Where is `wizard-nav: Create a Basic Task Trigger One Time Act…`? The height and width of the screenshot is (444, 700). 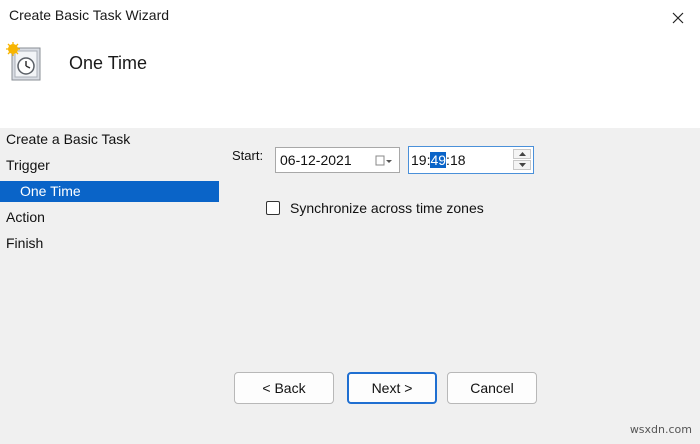
wizard-nav: Create a Basic Task Trigger One Time Act… is located at coordinates (110, 193).